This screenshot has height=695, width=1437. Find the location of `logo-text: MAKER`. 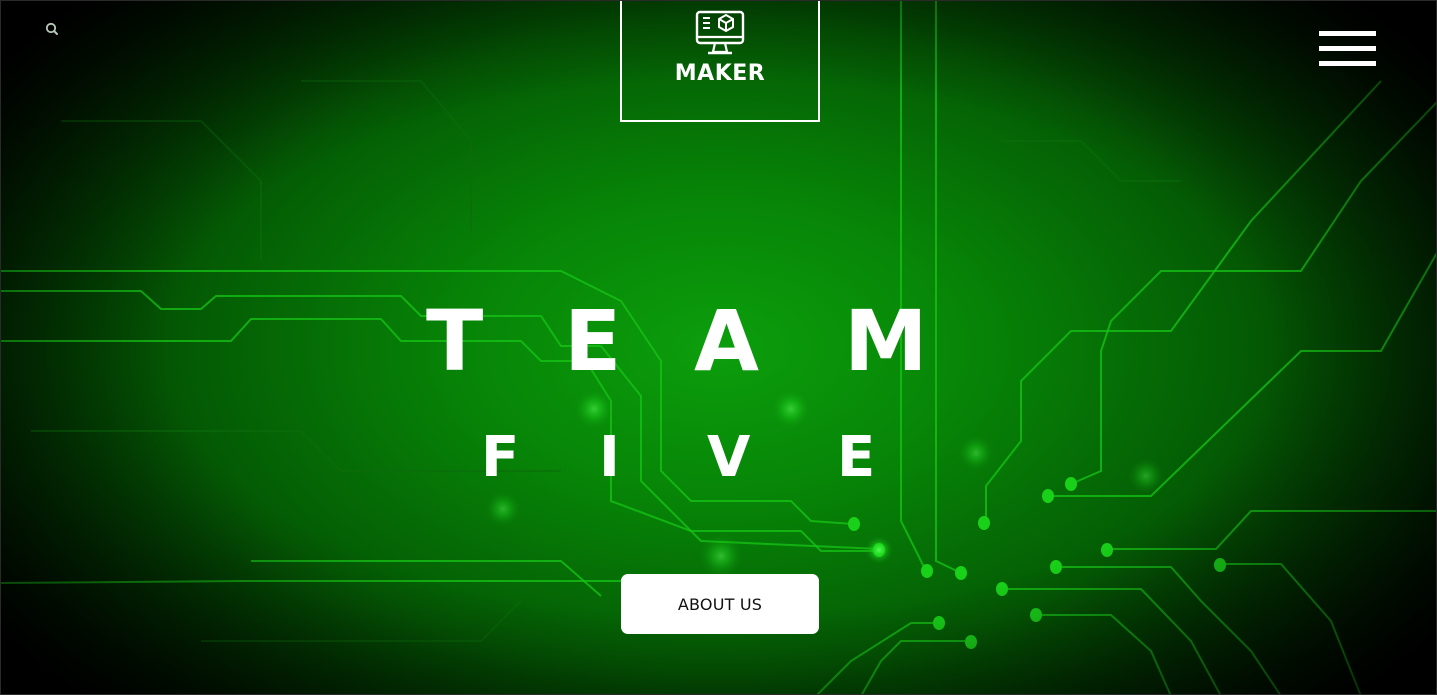

logo-text: MAKER is located at coordinates (720, 73).